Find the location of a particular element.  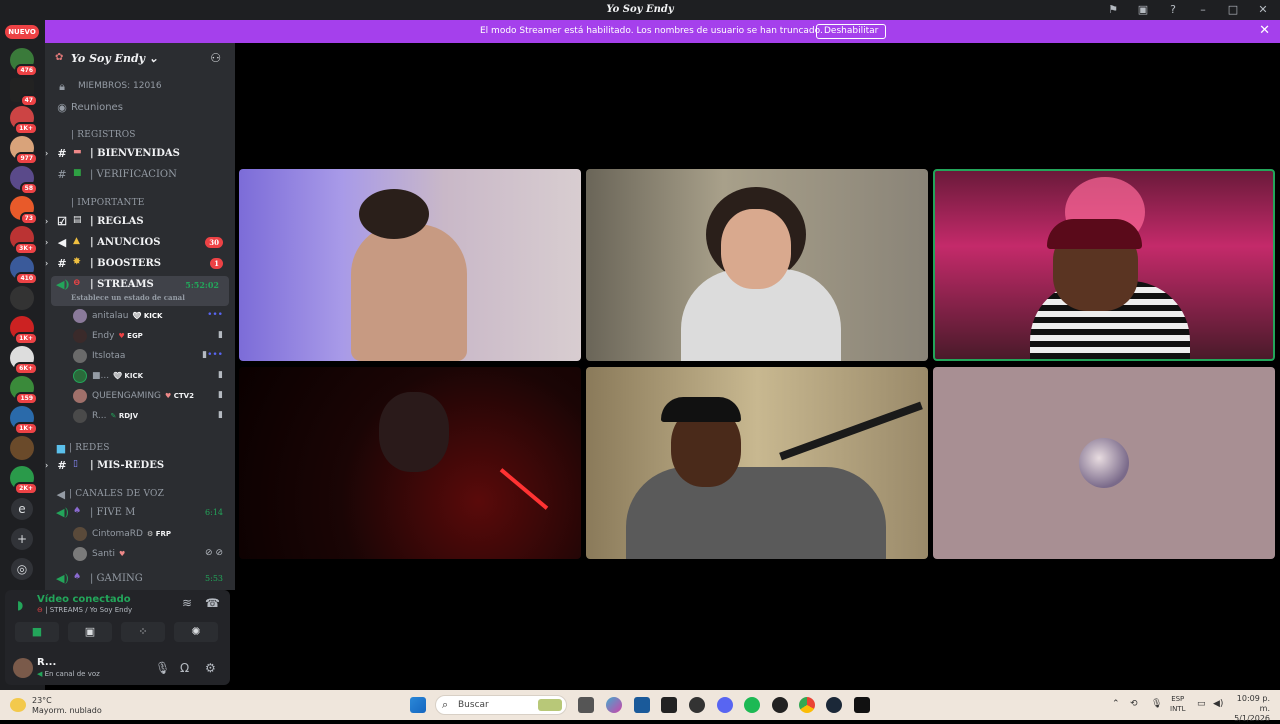

weather-icon is located at coordinates (18, 705).